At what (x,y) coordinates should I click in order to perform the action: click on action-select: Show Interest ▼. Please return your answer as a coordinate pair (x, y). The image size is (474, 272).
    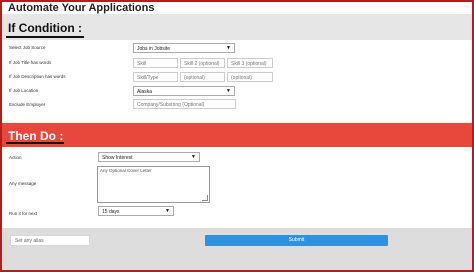
    Looking at the image, I should click on (149, 157).